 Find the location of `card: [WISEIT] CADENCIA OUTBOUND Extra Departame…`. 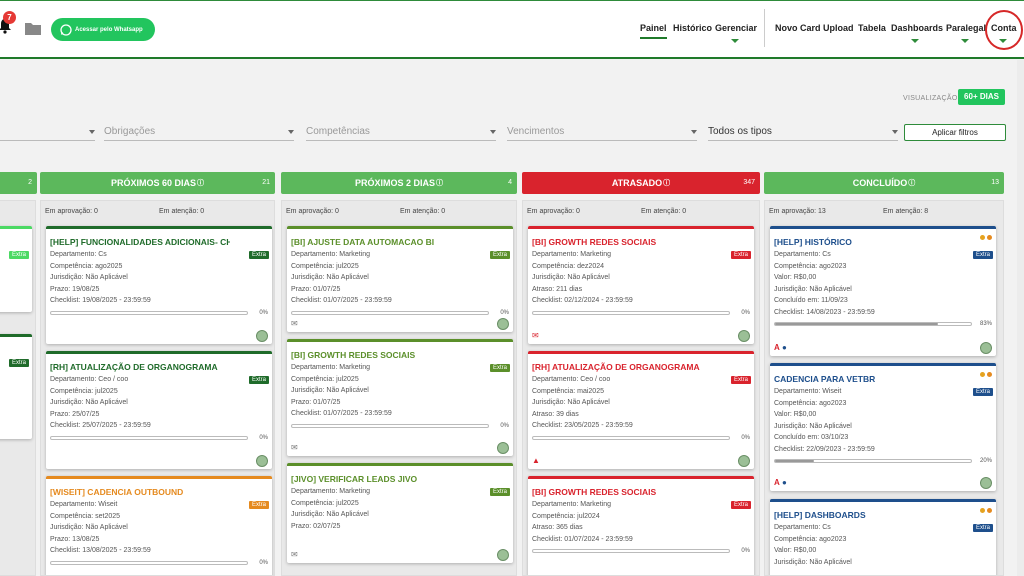

card: [WISEIT] CADENCIA OUTBOUND Extra Departame… is located at coordinates (159, 525).